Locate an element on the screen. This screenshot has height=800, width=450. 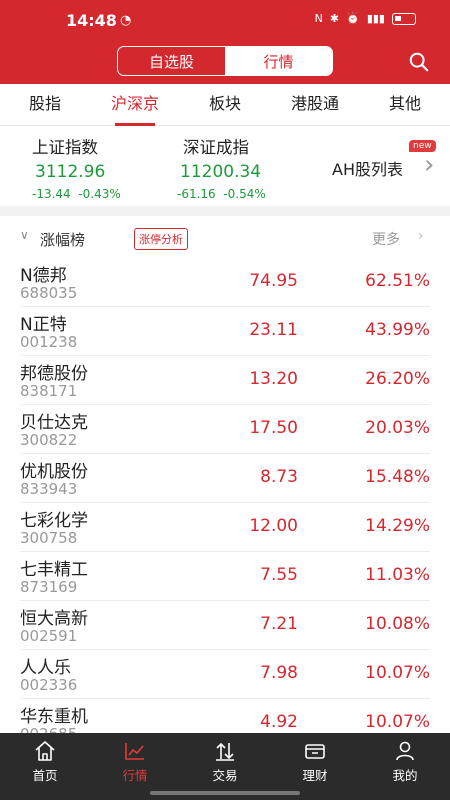
index-card-shenzhen: 深证成指 11200.34 -61.16 -0.54% is located at coordinates (221, 167).